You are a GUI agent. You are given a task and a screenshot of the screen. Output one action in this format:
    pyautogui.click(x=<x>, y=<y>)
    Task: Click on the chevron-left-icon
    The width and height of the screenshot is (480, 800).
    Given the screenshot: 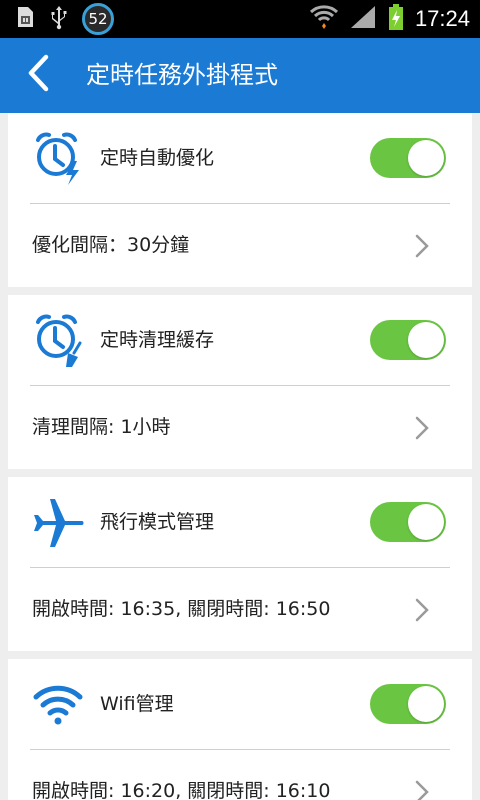 What is the action you would take?
    pyautogui.click(x=38, y=75)
    